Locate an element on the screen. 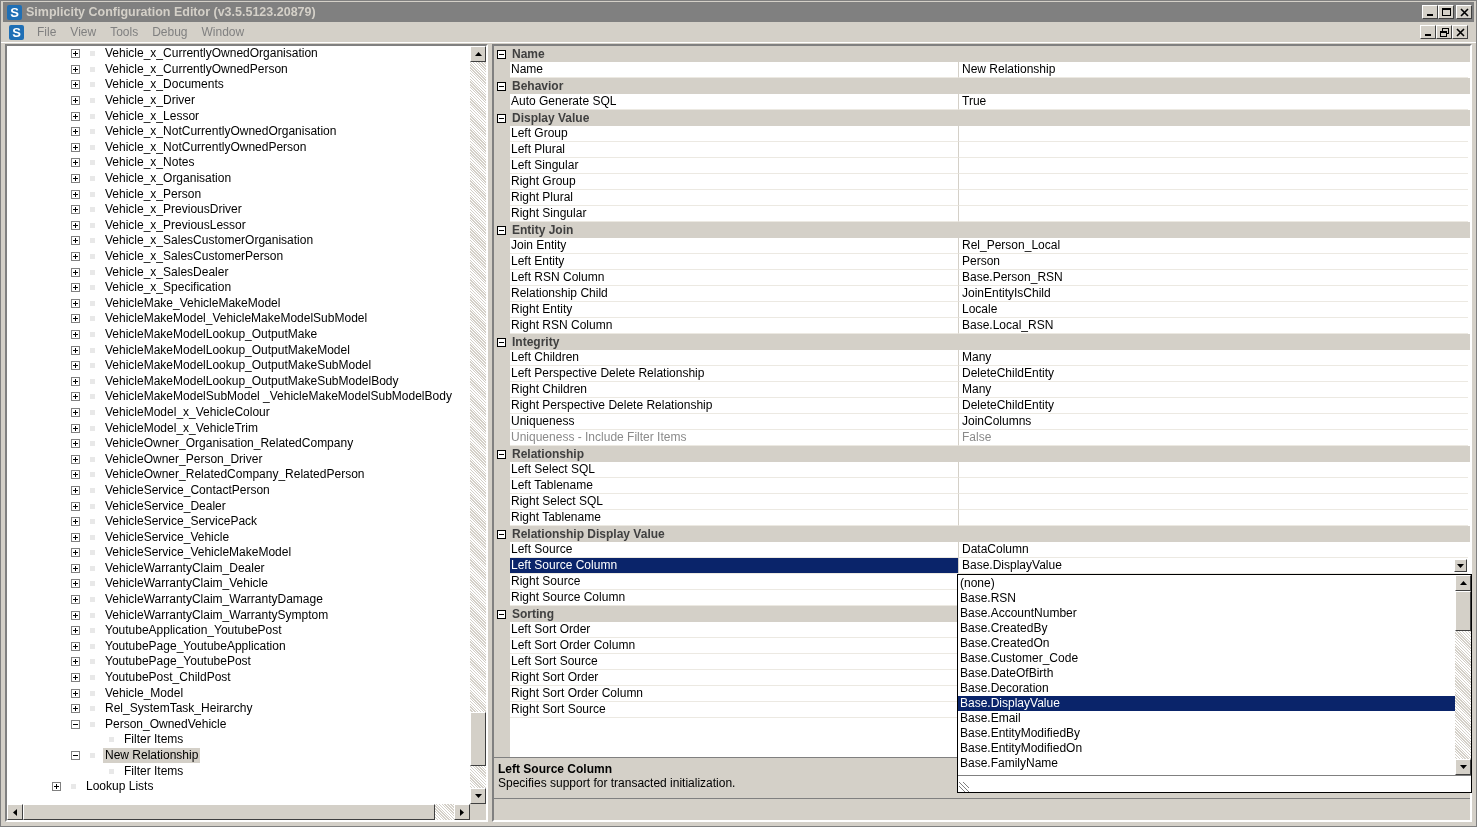  property-name: Auto Generate SQL is located at coordinates (734, 102).